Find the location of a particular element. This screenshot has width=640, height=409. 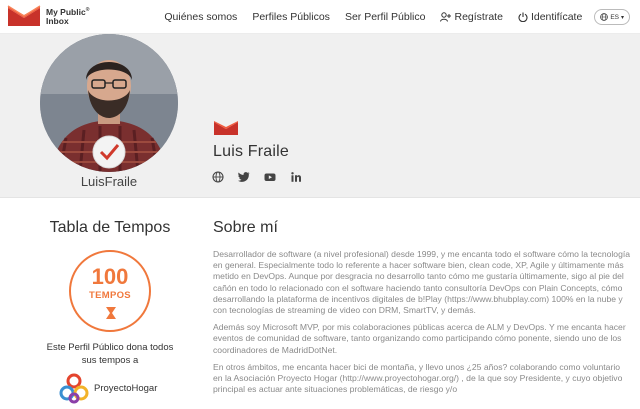

language-code: ES is located at coordinates (614, 17).